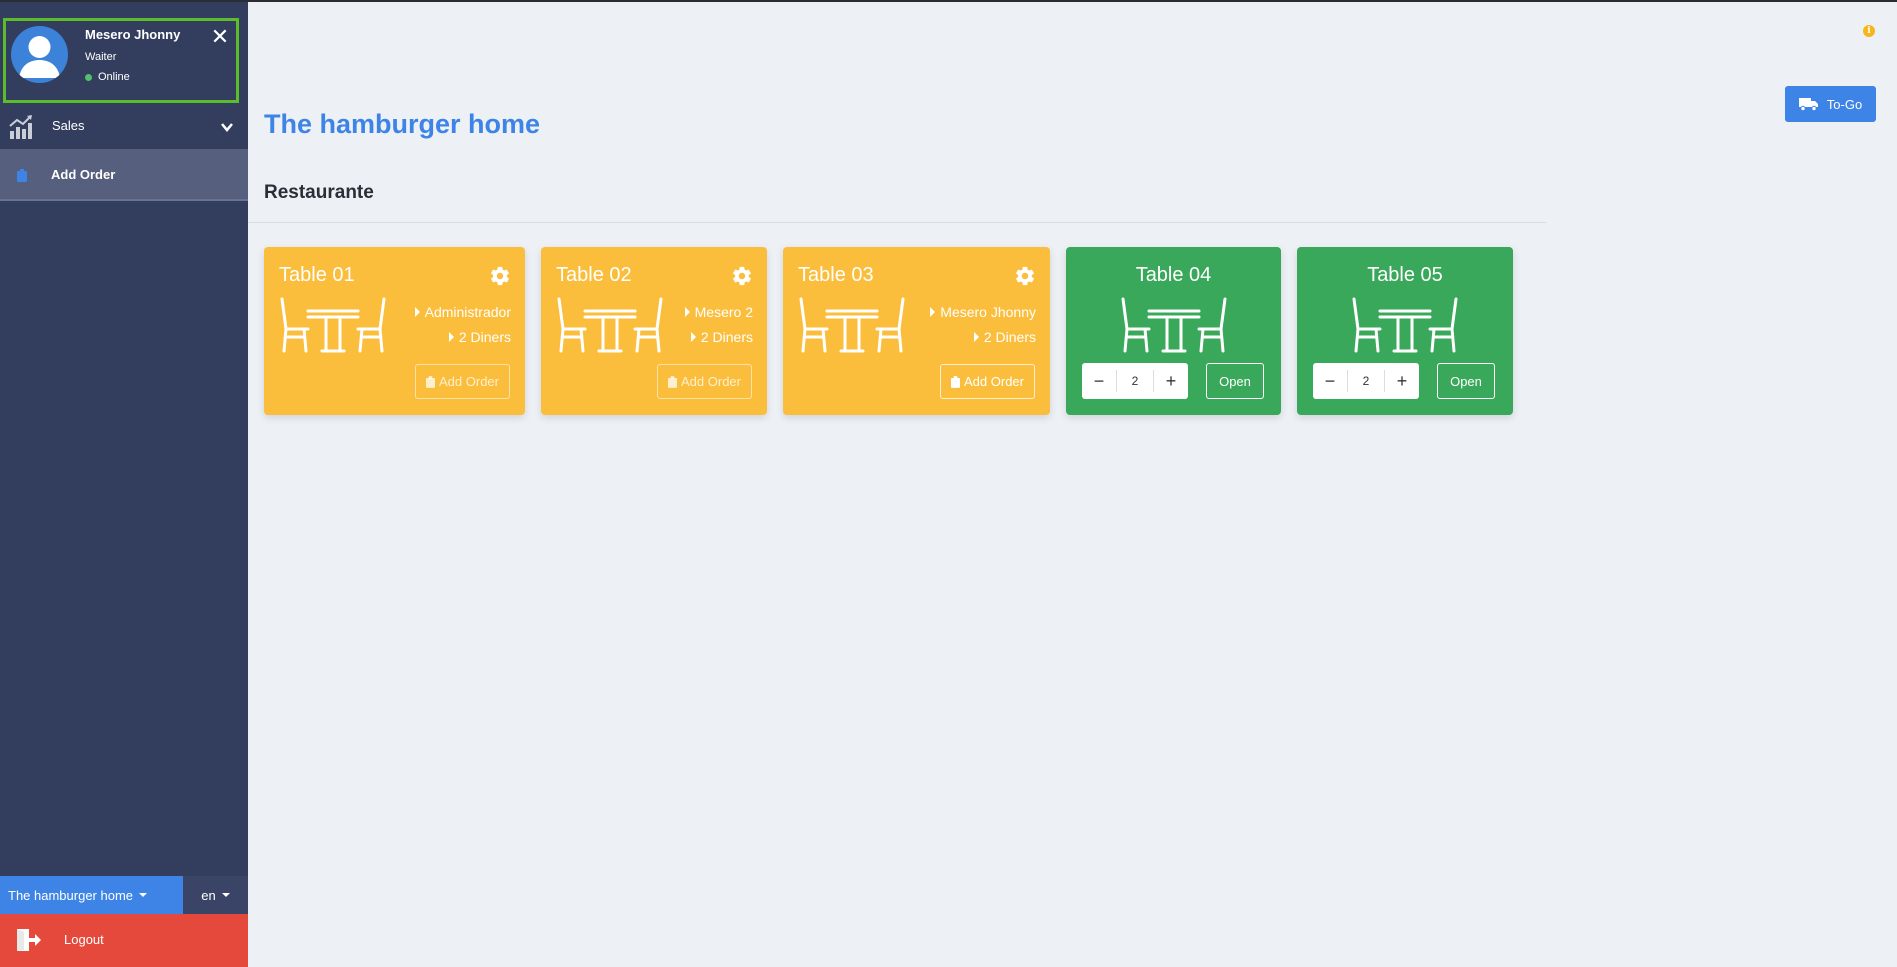  I want to click on language-selector-label: en, so click(208, 895).